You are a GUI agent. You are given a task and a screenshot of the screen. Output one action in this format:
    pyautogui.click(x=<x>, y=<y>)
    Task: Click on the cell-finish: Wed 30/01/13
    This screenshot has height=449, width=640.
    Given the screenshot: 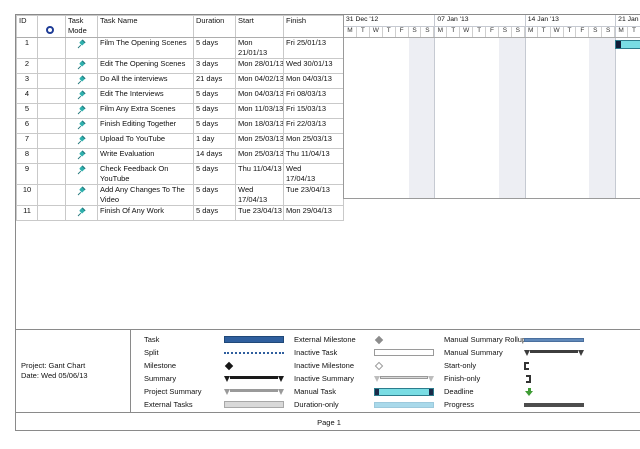 What is the action you would take?
    pyautogui.click(x=313, y=66)
    